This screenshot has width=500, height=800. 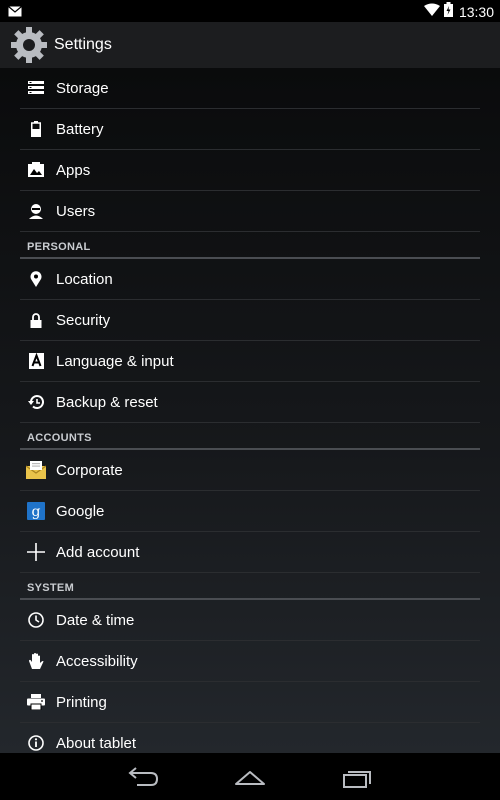 What do you see at coordinates (476, 12) in the screenshot?
I see `clock-time: 13:30` at bounding box center [476, 12].